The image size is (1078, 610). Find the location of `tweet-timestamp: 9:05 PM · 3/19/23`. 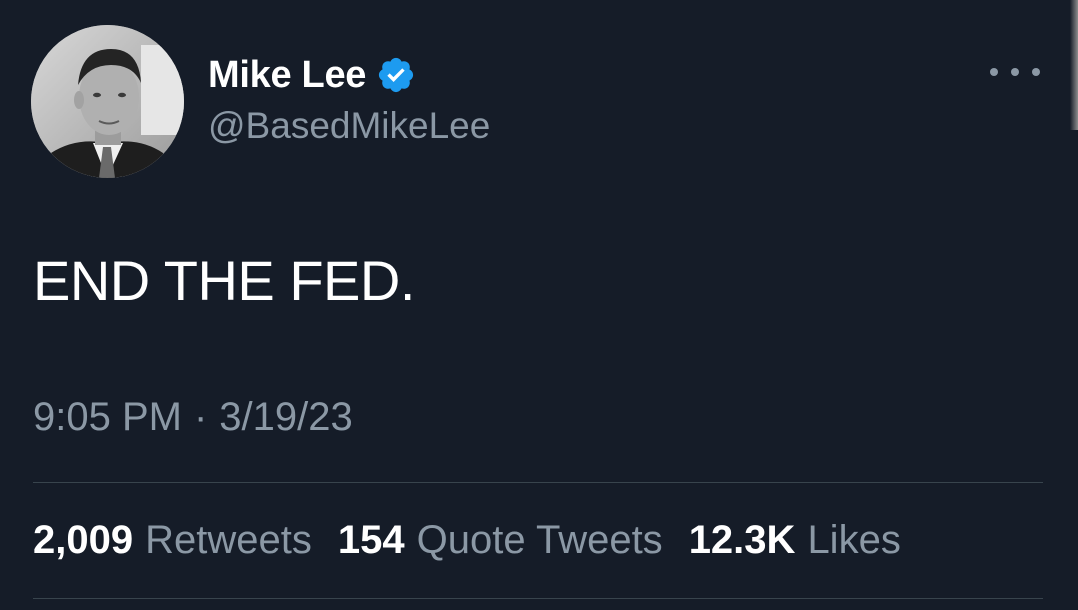

tweet-timestamp: 9:05 PM · 3/19/23 is located at coordinates (193, 417).